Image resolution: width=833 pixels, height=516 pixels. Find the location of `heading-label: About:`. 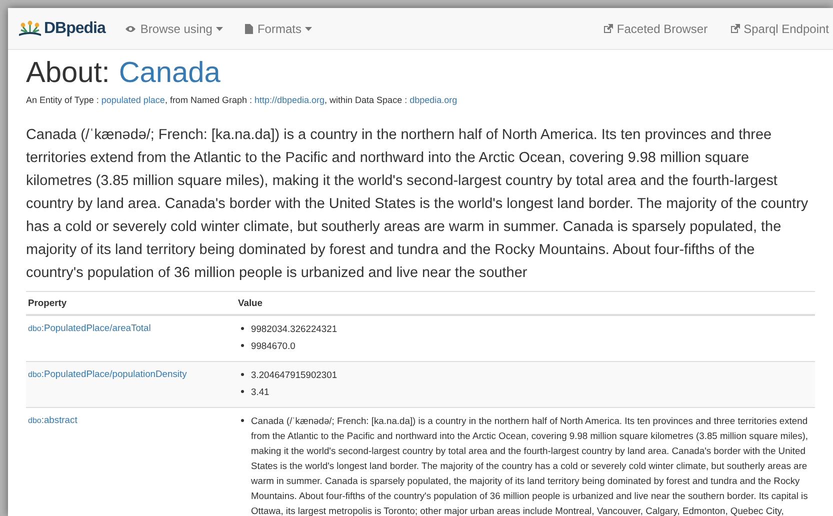

heading-label: About: is located at coordinates (68, 73).